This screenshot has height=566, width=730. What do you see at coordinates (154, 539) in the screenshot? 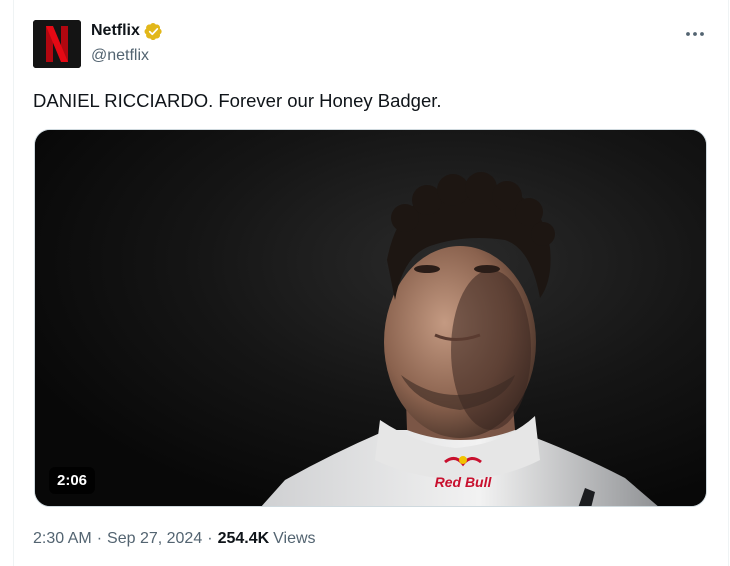
I see `tweet-date: Sep 27, 2024` at bounding box center [154, 539].